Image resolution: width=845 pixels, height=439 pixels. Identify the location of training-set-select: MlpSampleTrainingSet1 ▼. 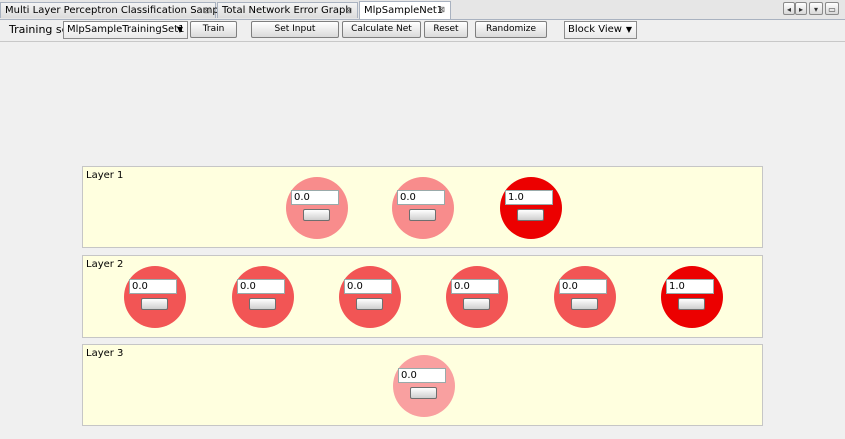
(125, 30).